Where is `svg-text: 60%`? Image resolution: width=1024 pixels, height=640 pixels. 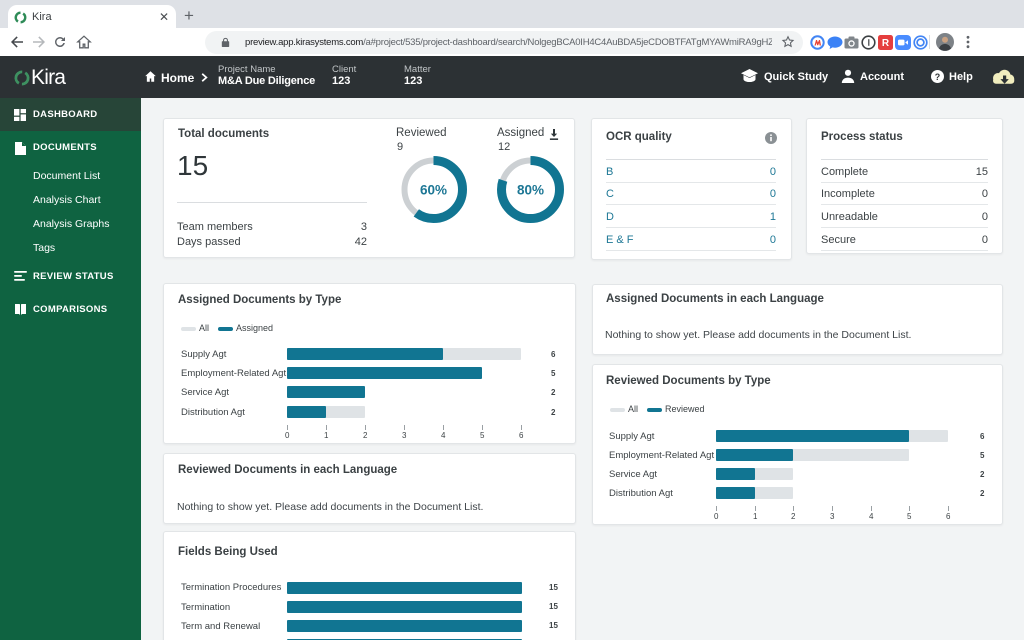 svg-text: 60% is located at coordinates (433, 190).